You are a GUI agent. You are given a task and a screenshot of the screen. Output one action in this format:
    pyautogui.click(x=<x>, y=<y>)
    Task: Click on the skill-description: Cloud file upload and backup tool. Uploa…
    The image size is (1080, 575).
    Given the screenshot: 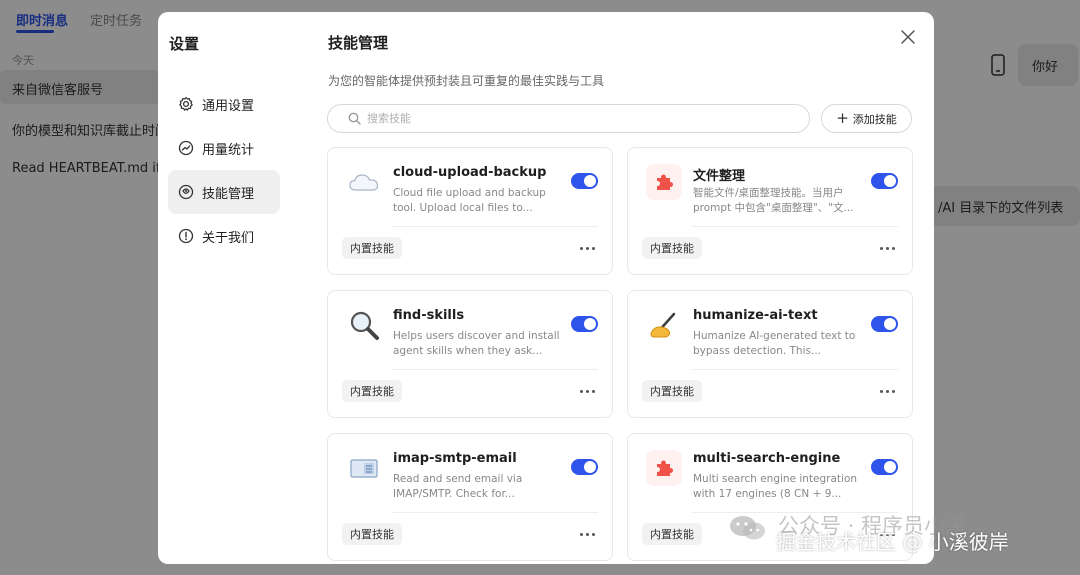 What is the action you would take?
    pyautogui.click(x=469, y=200)
    